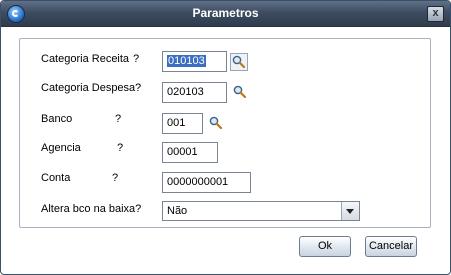 Image resolution: width=451 pixels, height=275 pixels. I want to click on agencia-help: ?, so click(120, 148).